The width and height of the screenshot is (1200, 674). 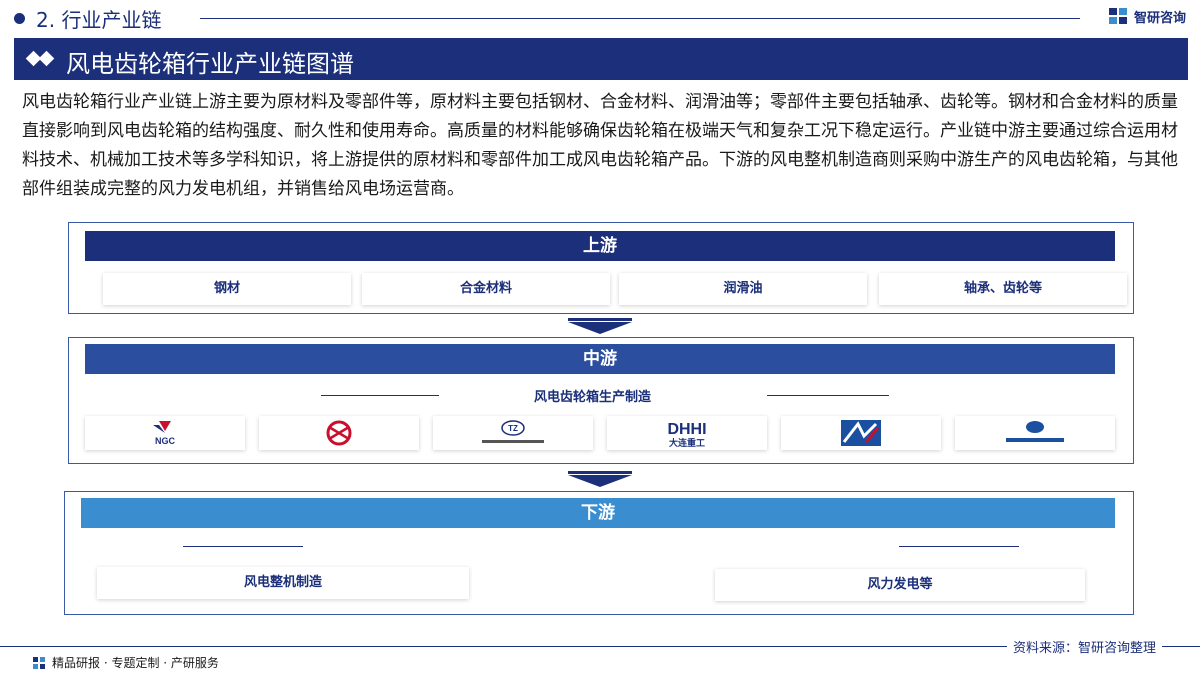 What do you see at coordinates (19, 18) in the screenshot?
I see `bullet-icon` at bounding box center [19, 18].